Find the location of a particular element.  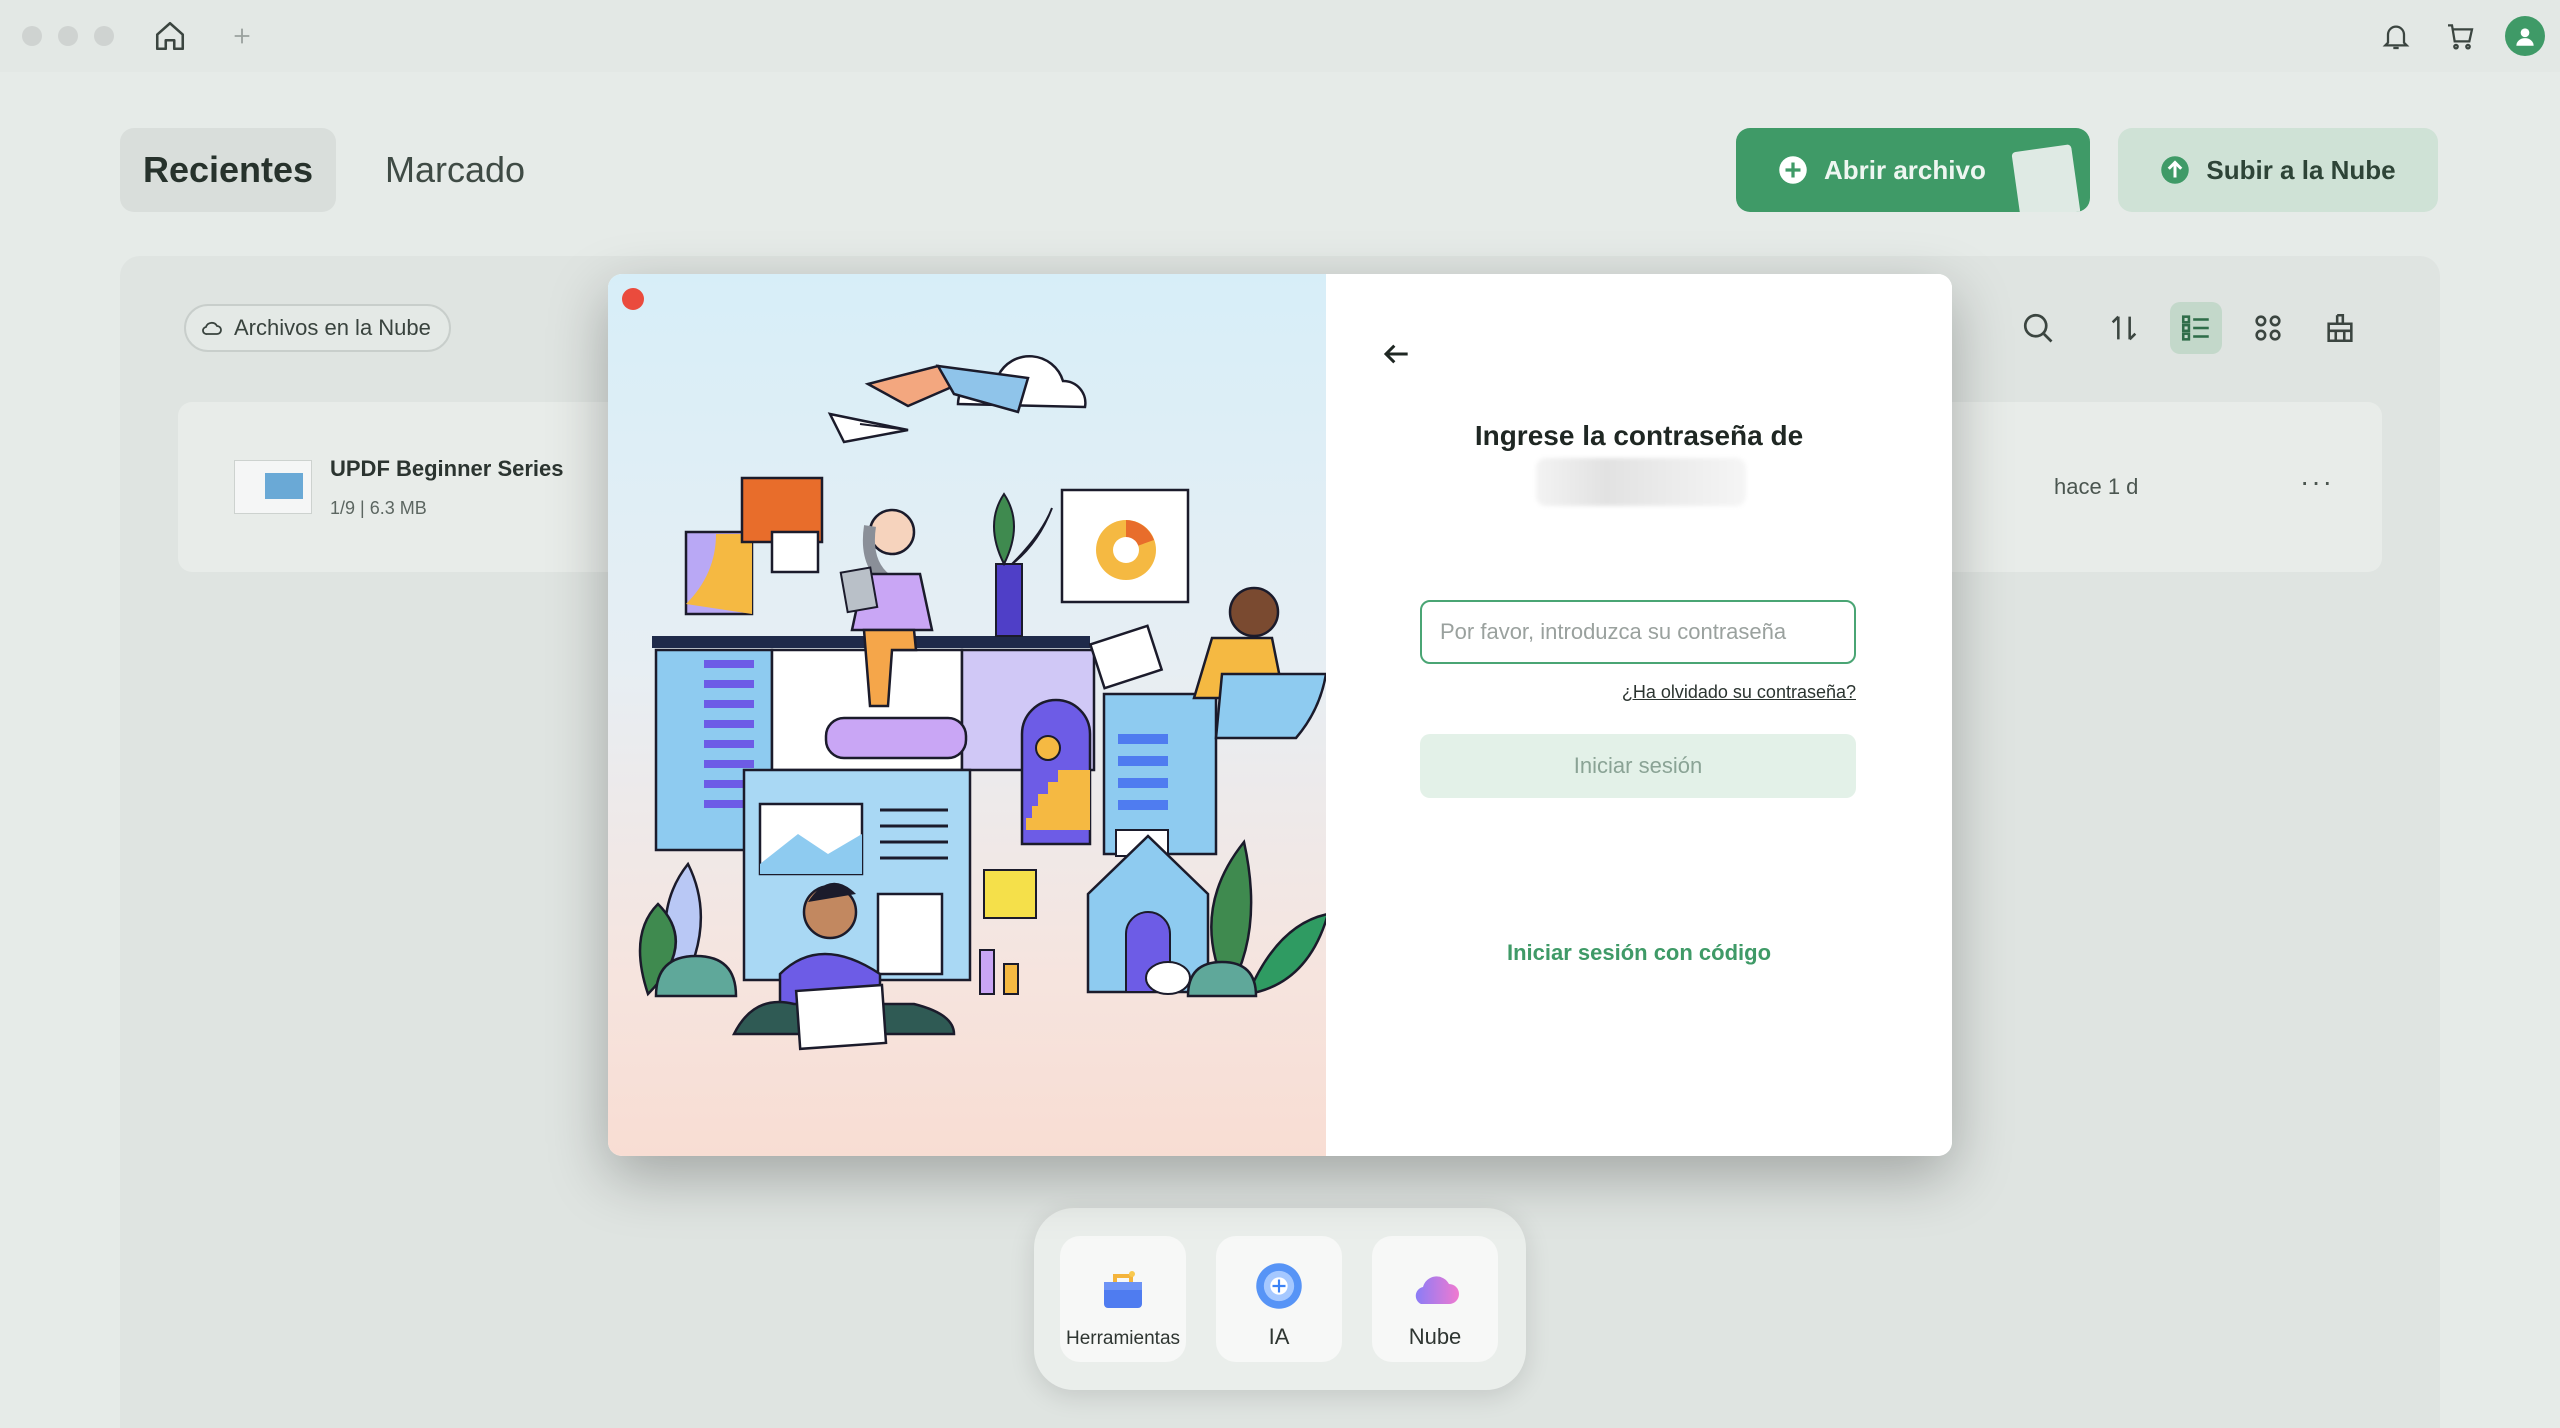

search-icon is located at coordinates (2038, 328).